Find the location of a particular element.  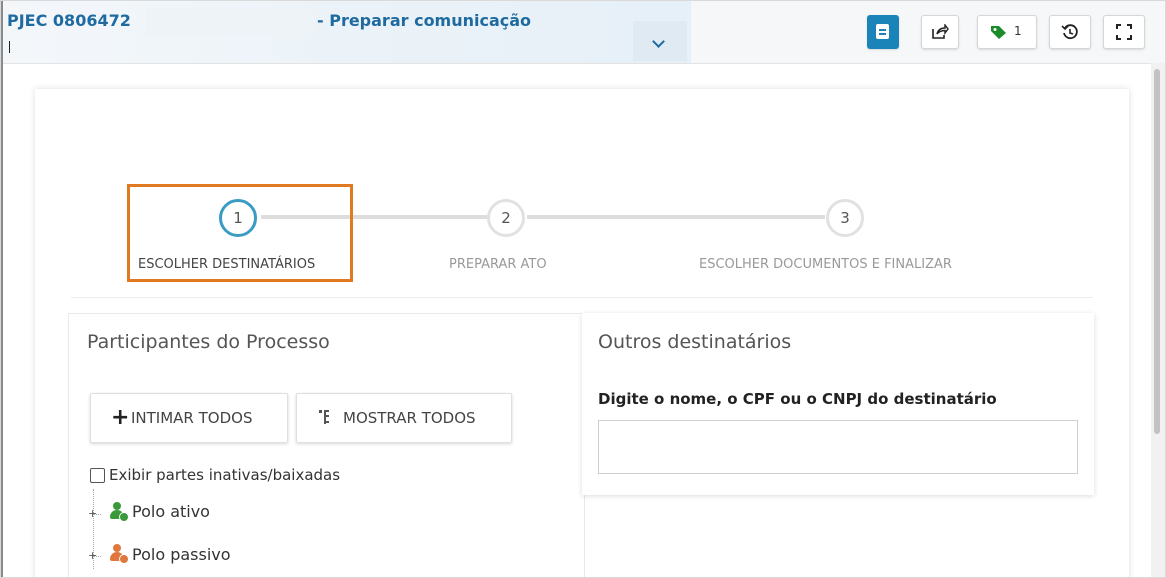

history-icon is located at coordinates (1069, 32).